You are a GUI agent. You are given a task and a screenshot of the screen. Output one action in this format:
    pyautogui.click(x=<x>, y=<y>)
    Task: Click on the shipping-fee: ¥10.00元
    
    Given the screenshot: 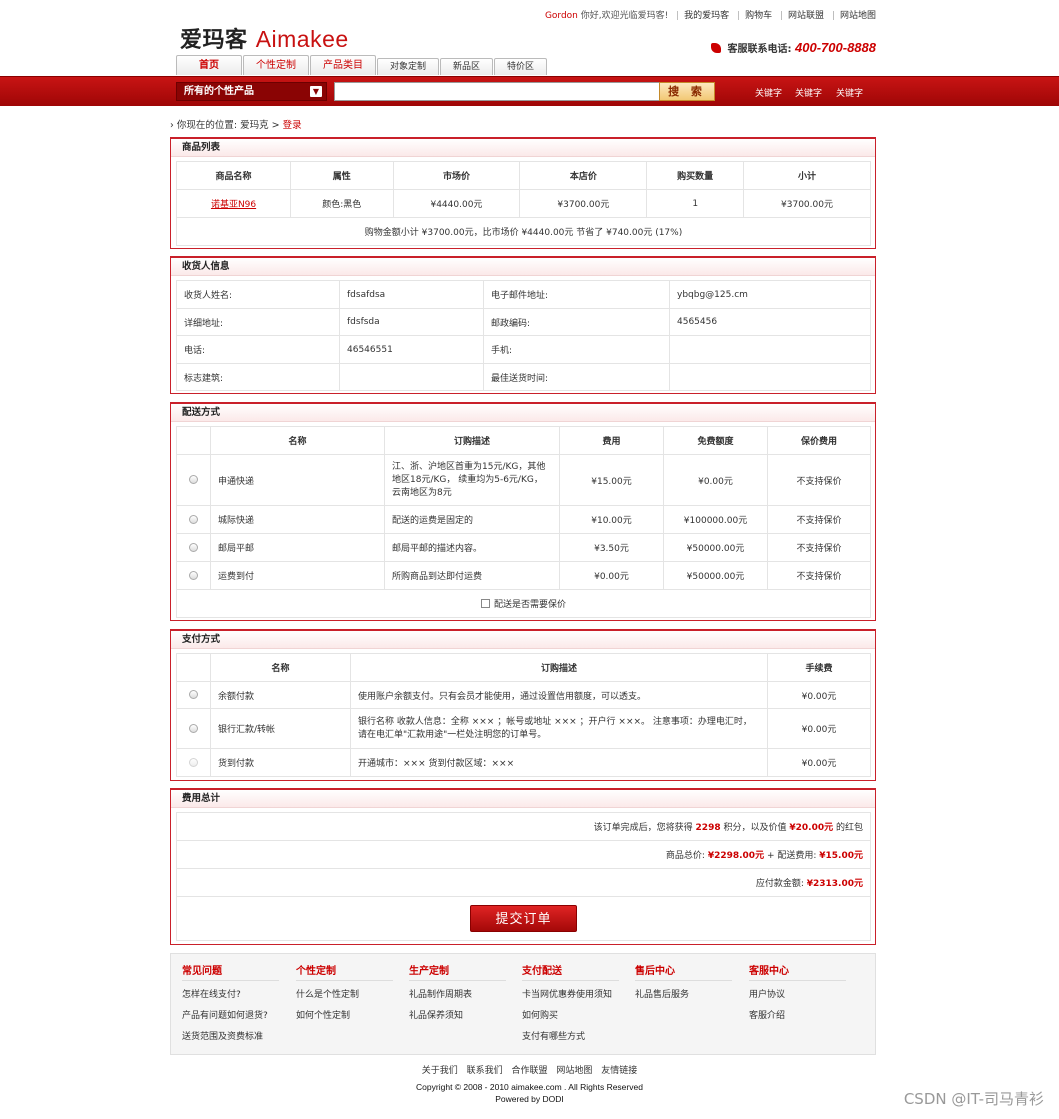 What is the action you would take?
    pyautogui.click(x=611, y=519)
    